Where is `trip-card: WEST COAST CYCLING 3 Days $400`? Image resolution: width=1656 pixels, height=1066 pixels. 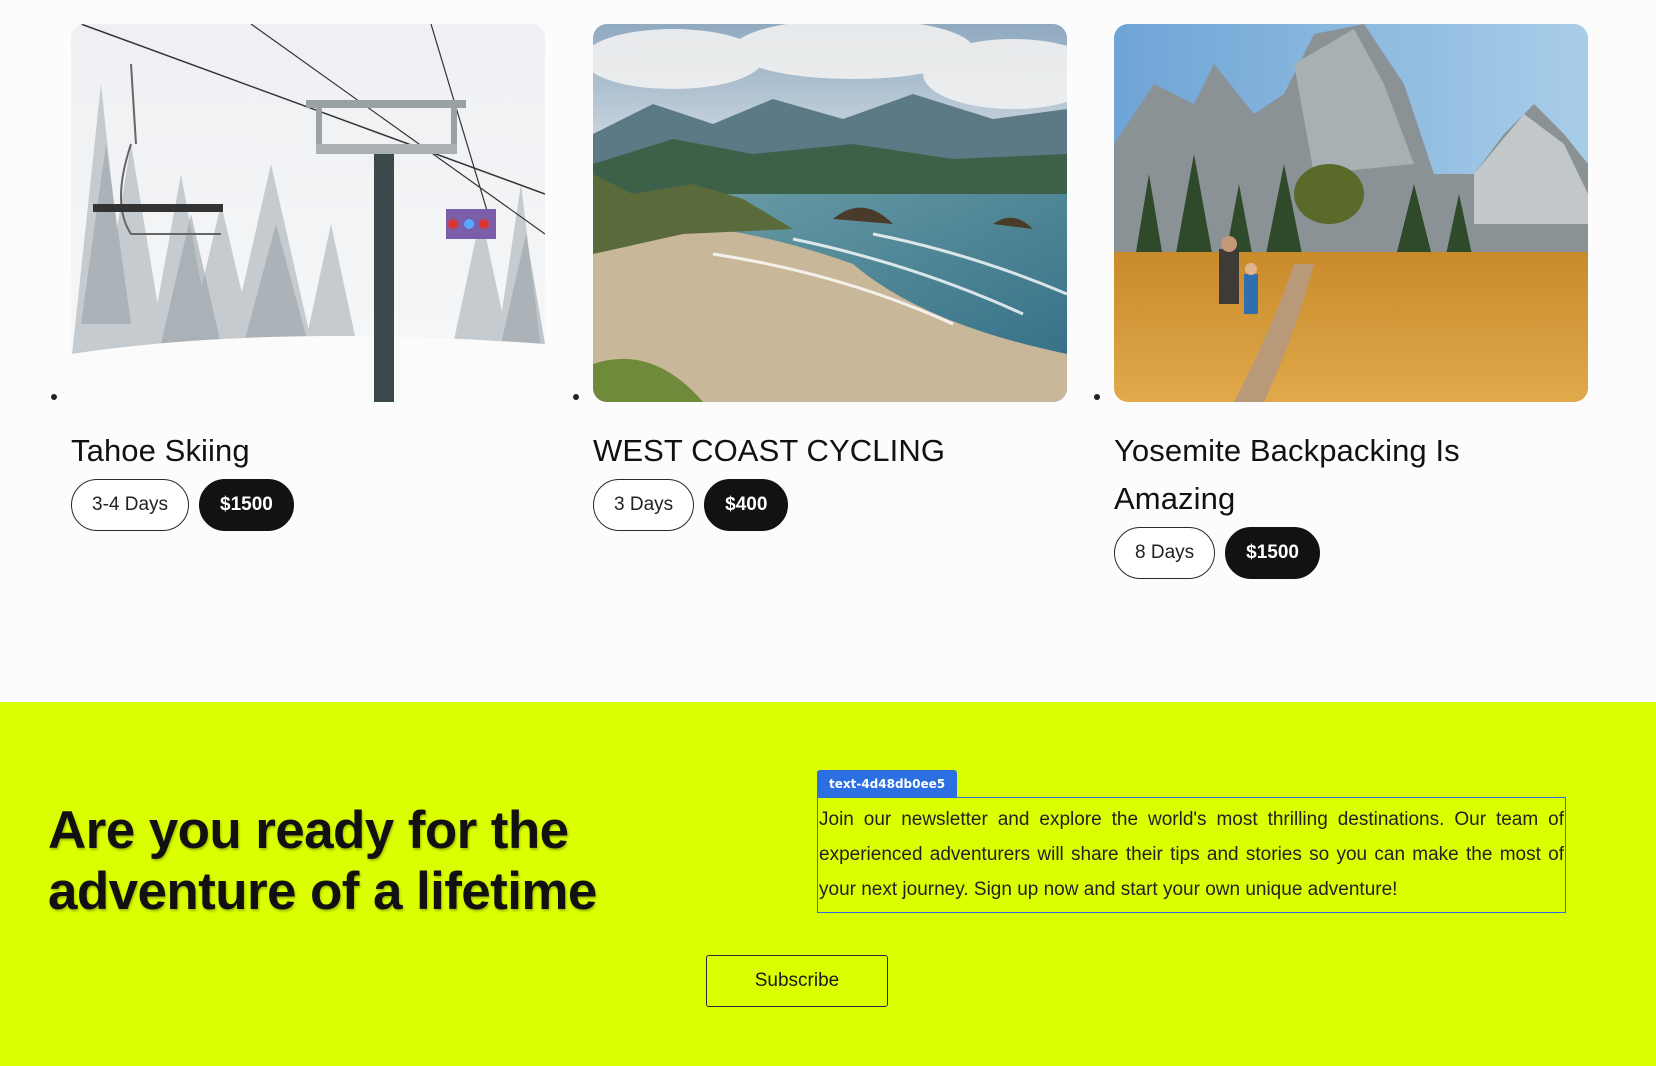
trip-card: WEST COAST CYCLING 3 Days $400 is located at coordinates (820, 277).